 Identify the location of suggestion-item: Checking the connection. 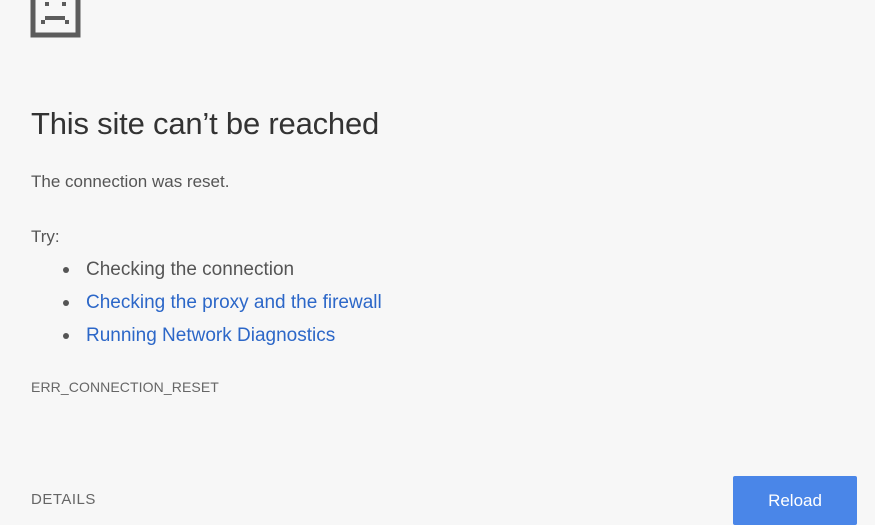
(220, 273).